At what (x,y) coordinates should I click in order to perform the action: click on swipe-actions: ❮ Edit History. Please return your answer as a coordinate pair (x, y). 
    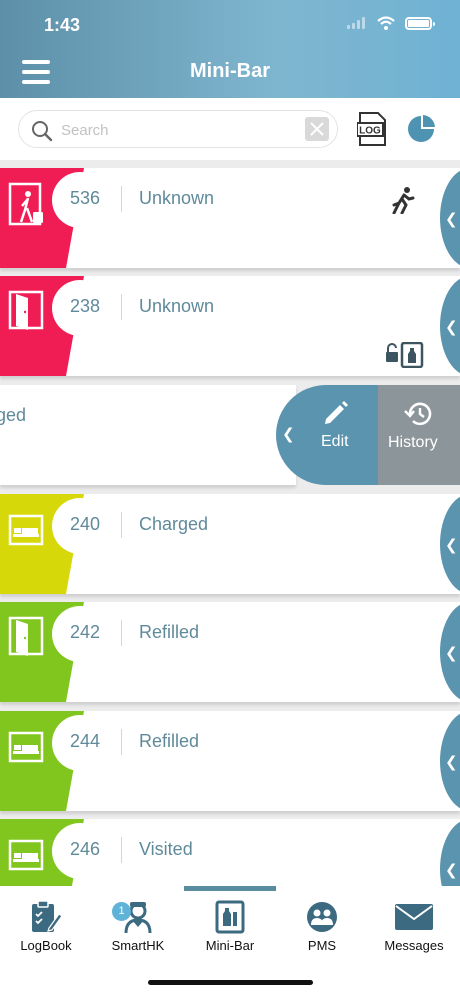
    Looking at the image, I should click on (368, 435).